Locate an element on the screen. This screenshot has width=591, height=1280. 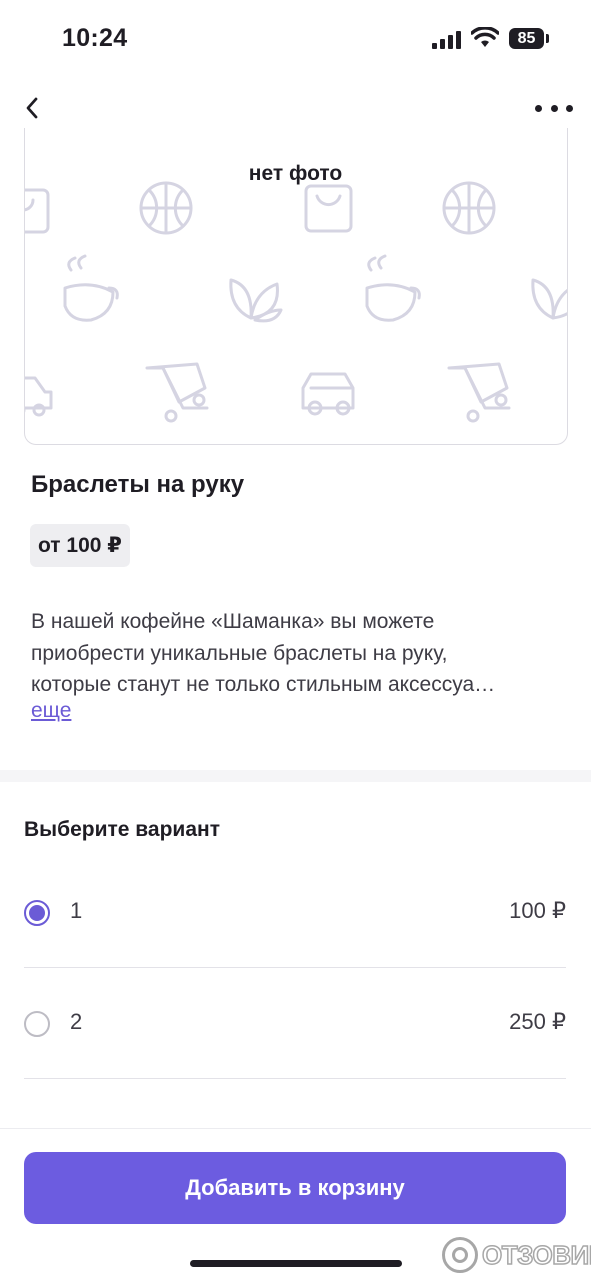
status-bar: 10:24 85 is located at coordinates (295, 40).